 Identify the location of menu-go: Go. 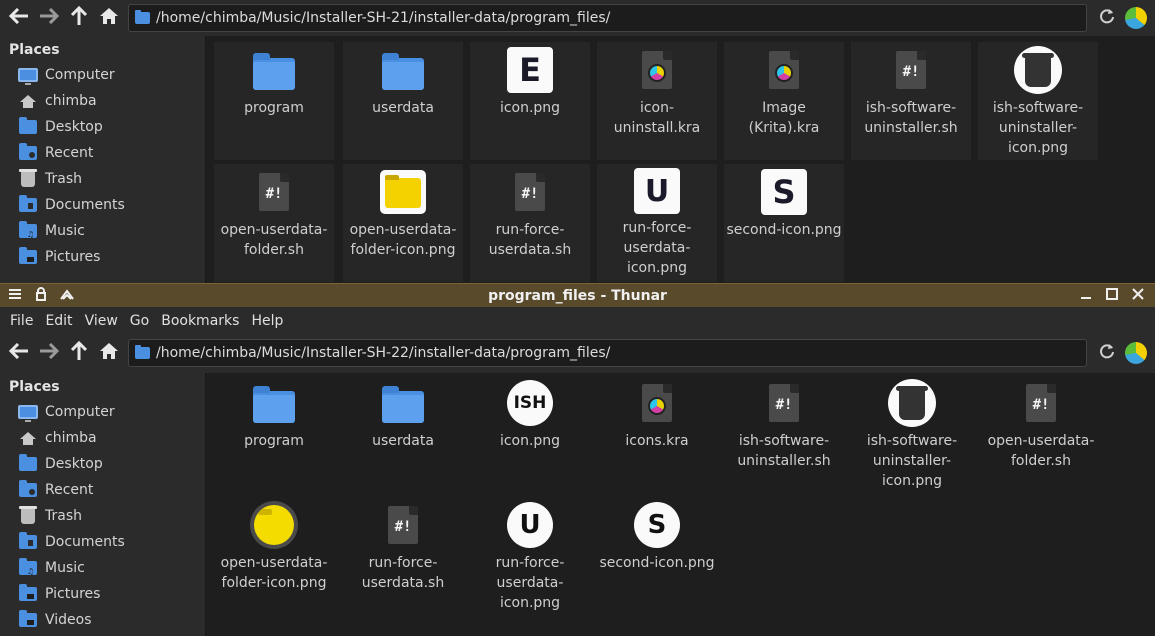
(139, 321).